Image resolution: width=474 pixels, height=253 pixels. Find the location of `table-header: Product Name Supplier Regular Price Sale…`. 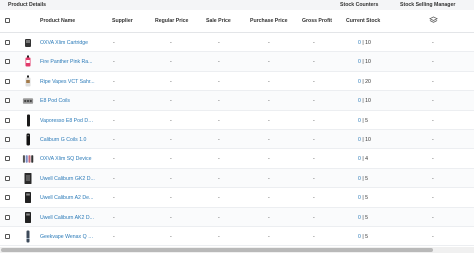

table-header: Product Name Supplier Regular Price Sale… is located at coordinates (237, 21).